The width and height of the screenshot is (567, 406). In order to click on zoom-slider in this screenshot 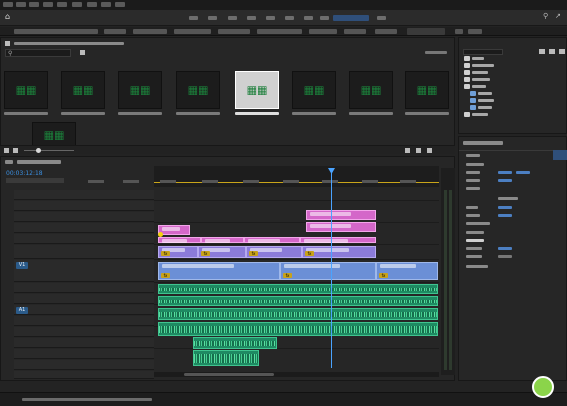, I will do `click(49, 150)`.